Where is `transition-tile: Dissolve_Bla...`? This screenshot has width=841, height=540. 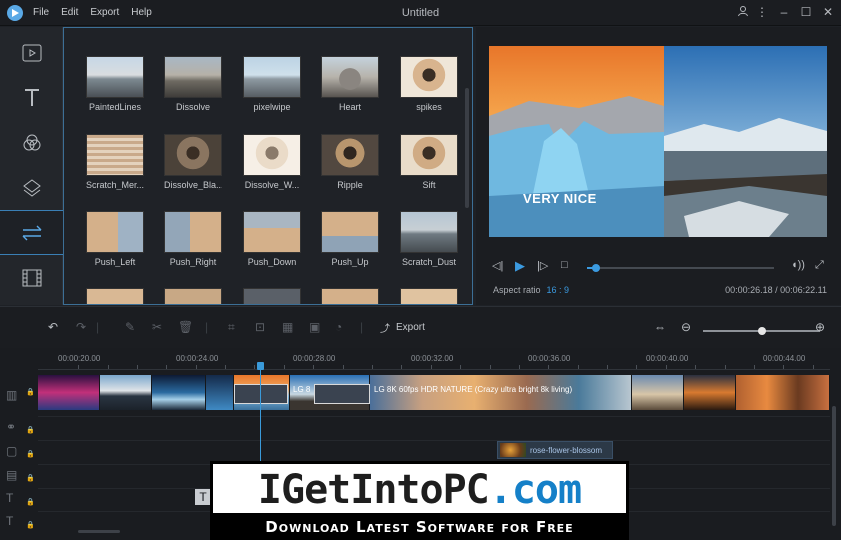 transition-tile: Dissolve_Bla... is located at coordinates (193, 162).